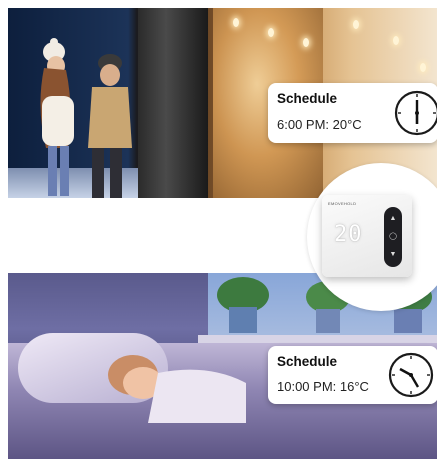 The height and width of the screenshot is (459, 437). I want to click on schedule-card-night: Schedule 10:00 PM: 16°C, so click(352, 375).